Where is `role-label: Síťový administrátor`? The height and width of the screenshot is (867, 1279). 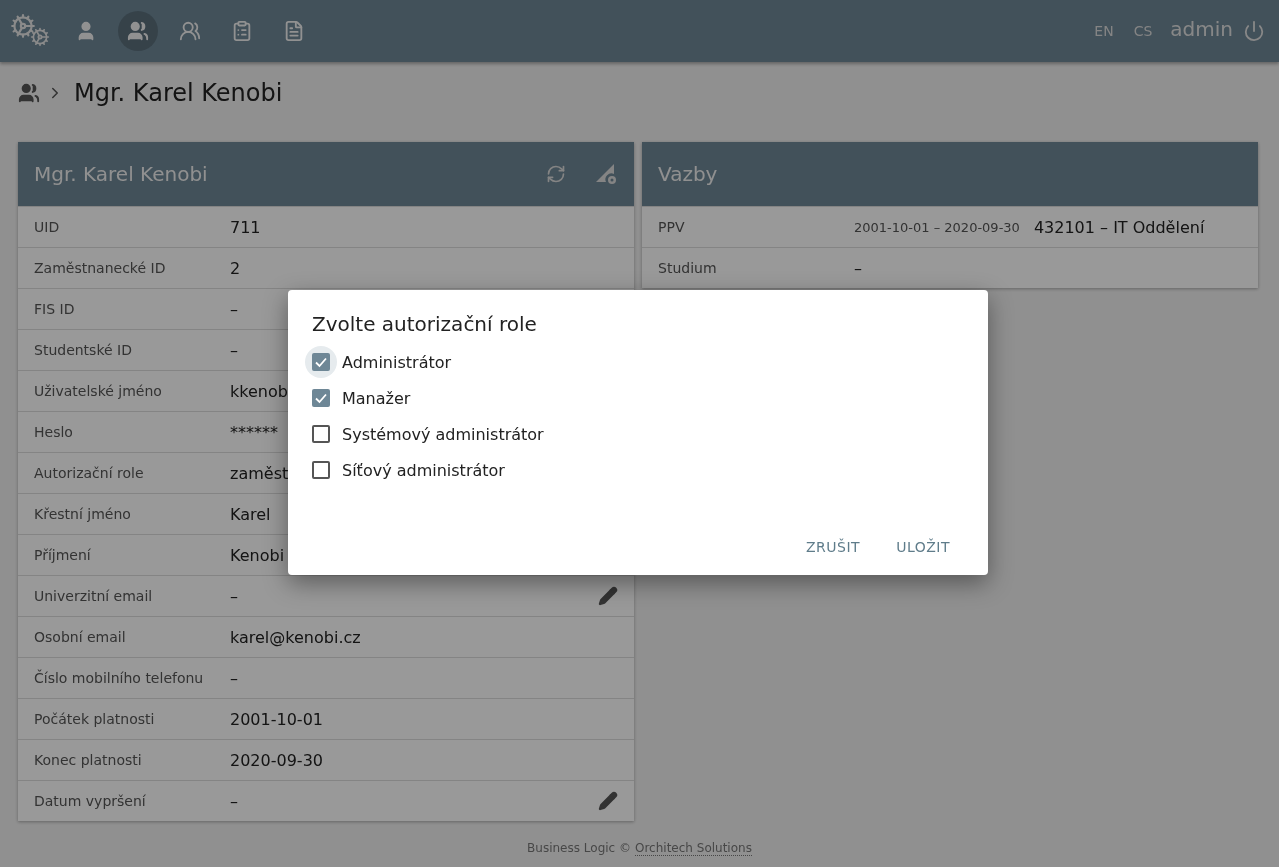
role-label: Síťový administrátor is located at coordinates (423, 470).